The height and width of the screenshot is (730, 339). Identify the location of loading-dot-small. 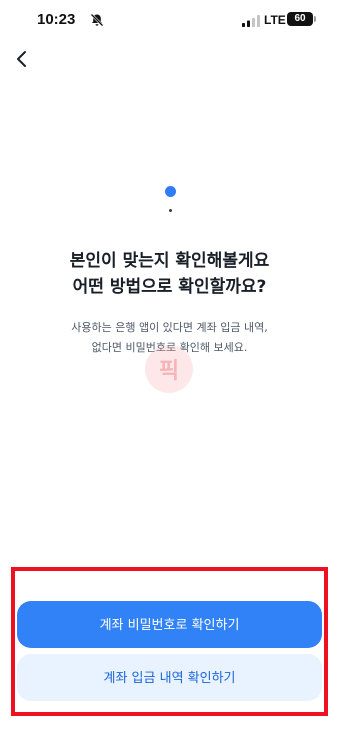
(170, 210).